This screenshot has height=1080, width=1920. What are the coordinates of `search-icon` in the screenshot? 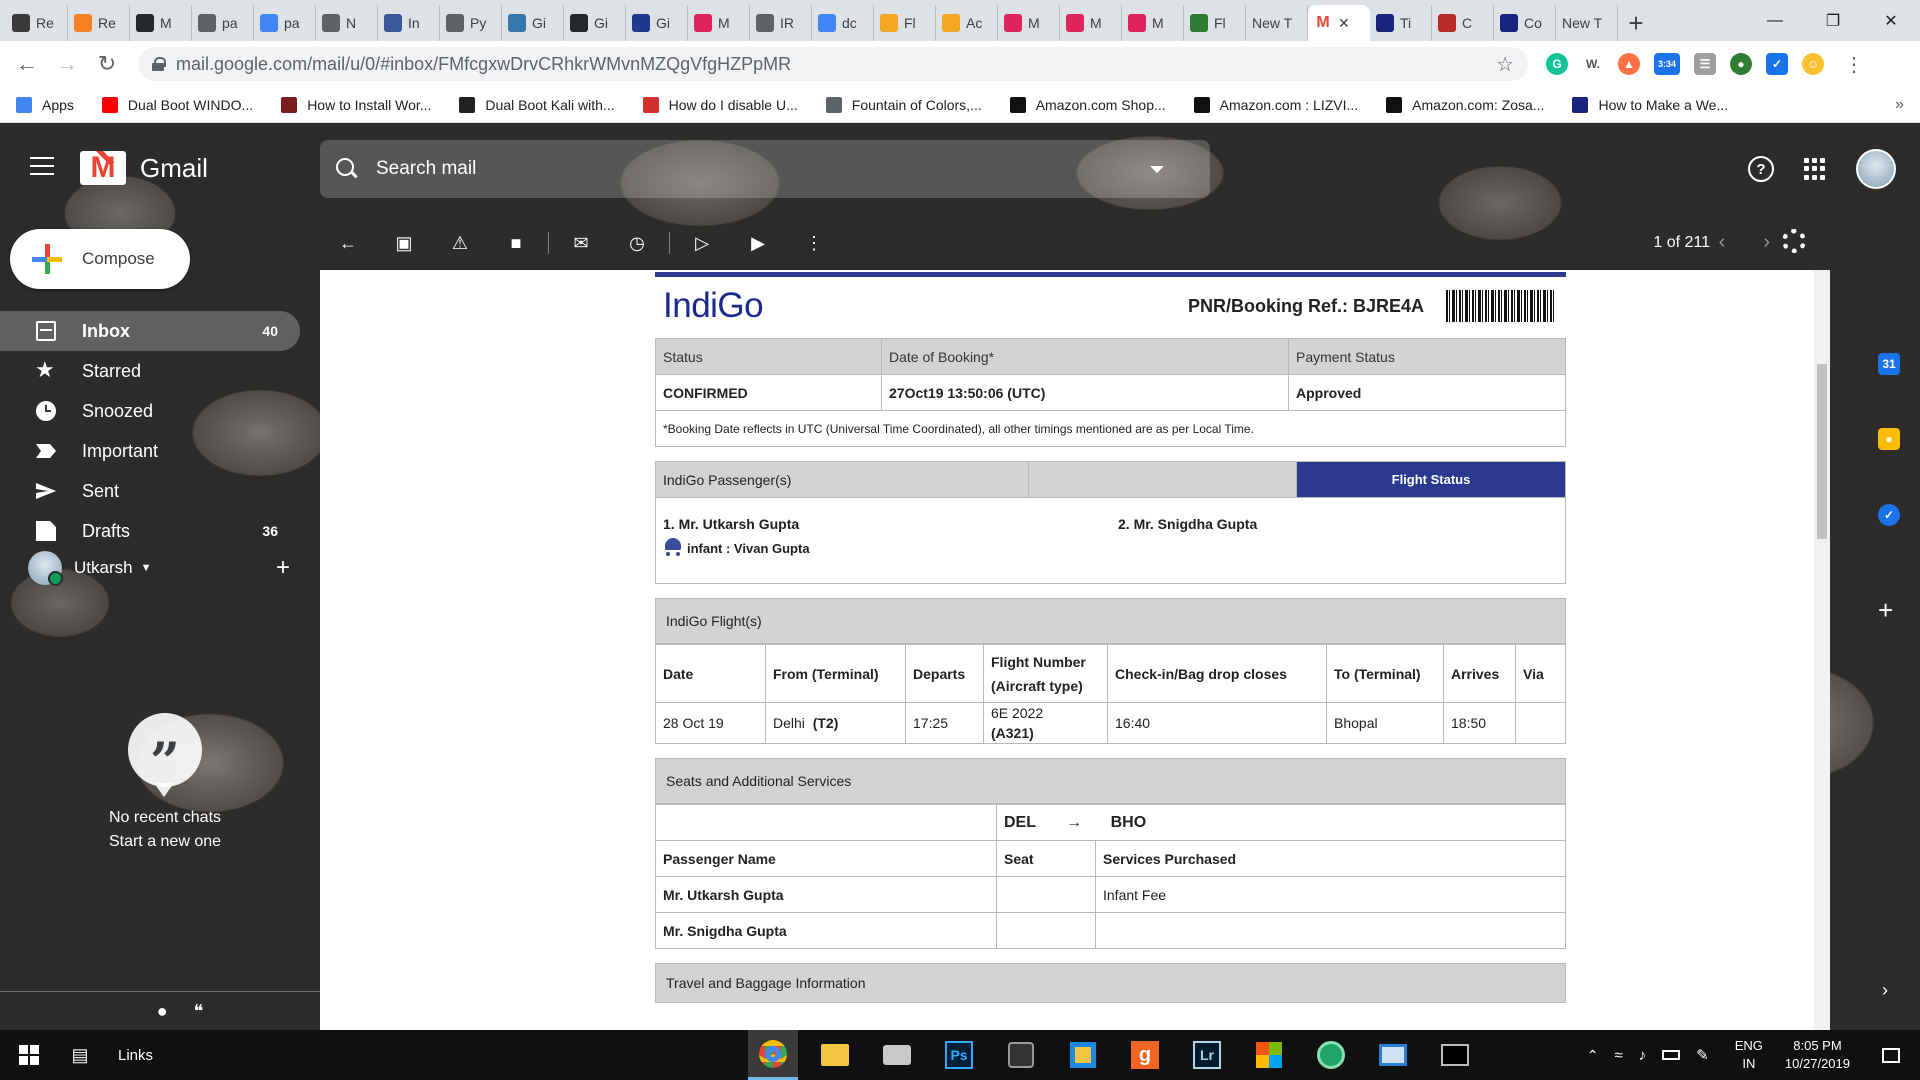 It's located at (347, 169).